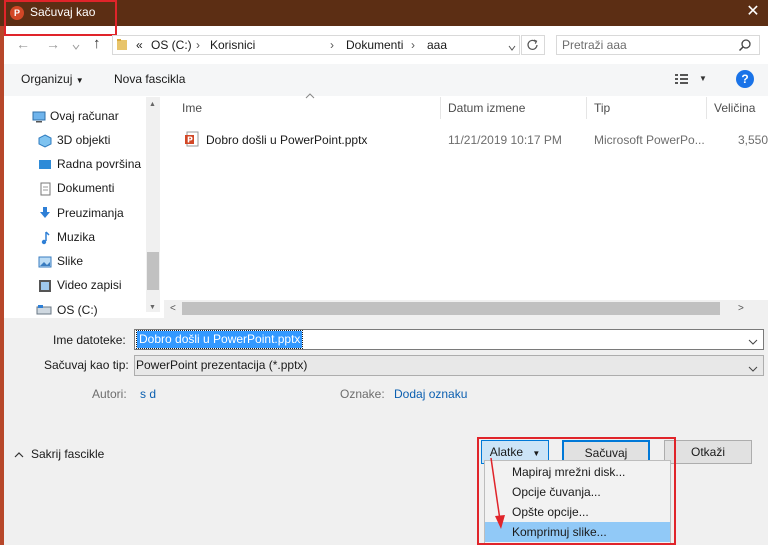 This screenshot has width=768, height=545. What do you see at coordinates (77, 310) in the screenshot?
I see `nav-item-os-drive: OS (C:)` at bounding box center [77, 310].